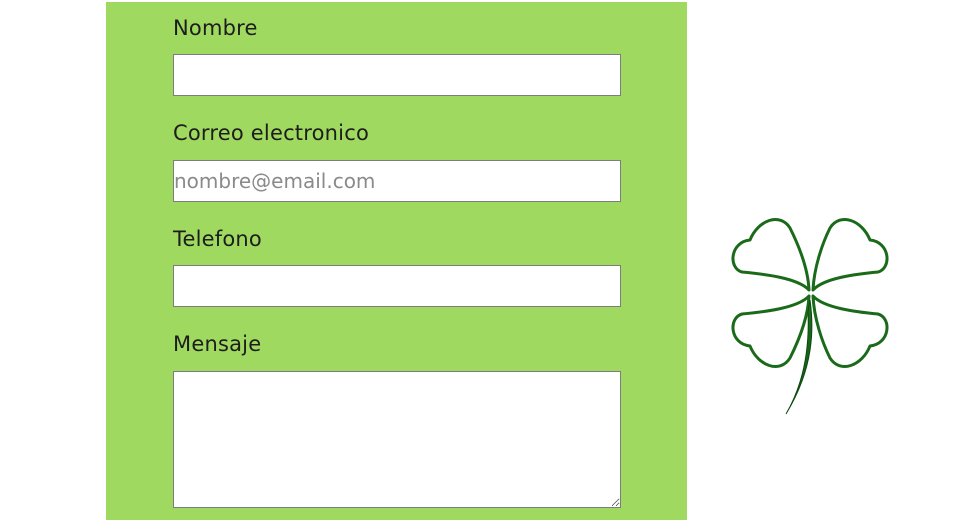  I want to click on name-label: Nombre, so click(215, 28).